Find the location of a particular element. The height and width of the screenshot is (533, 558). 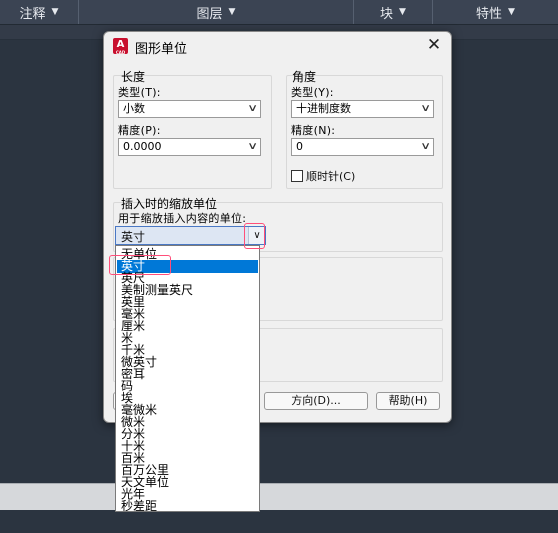

list-item: 秒差距 is located at coordinates (139, 505).